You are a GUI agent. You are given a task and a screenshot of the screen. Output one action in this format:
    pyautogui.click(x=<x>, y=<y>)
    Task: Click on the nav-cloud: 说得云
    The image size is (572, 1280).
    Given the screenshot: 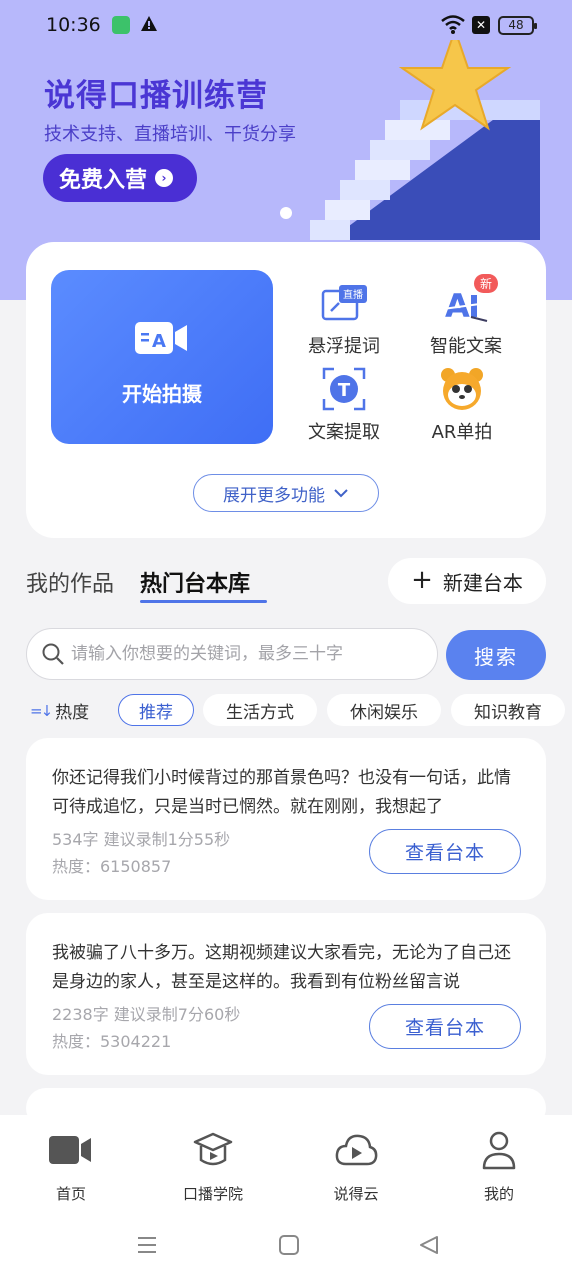 What is the action you would take?
    pyautogui.click(x=356, y=1165)
    